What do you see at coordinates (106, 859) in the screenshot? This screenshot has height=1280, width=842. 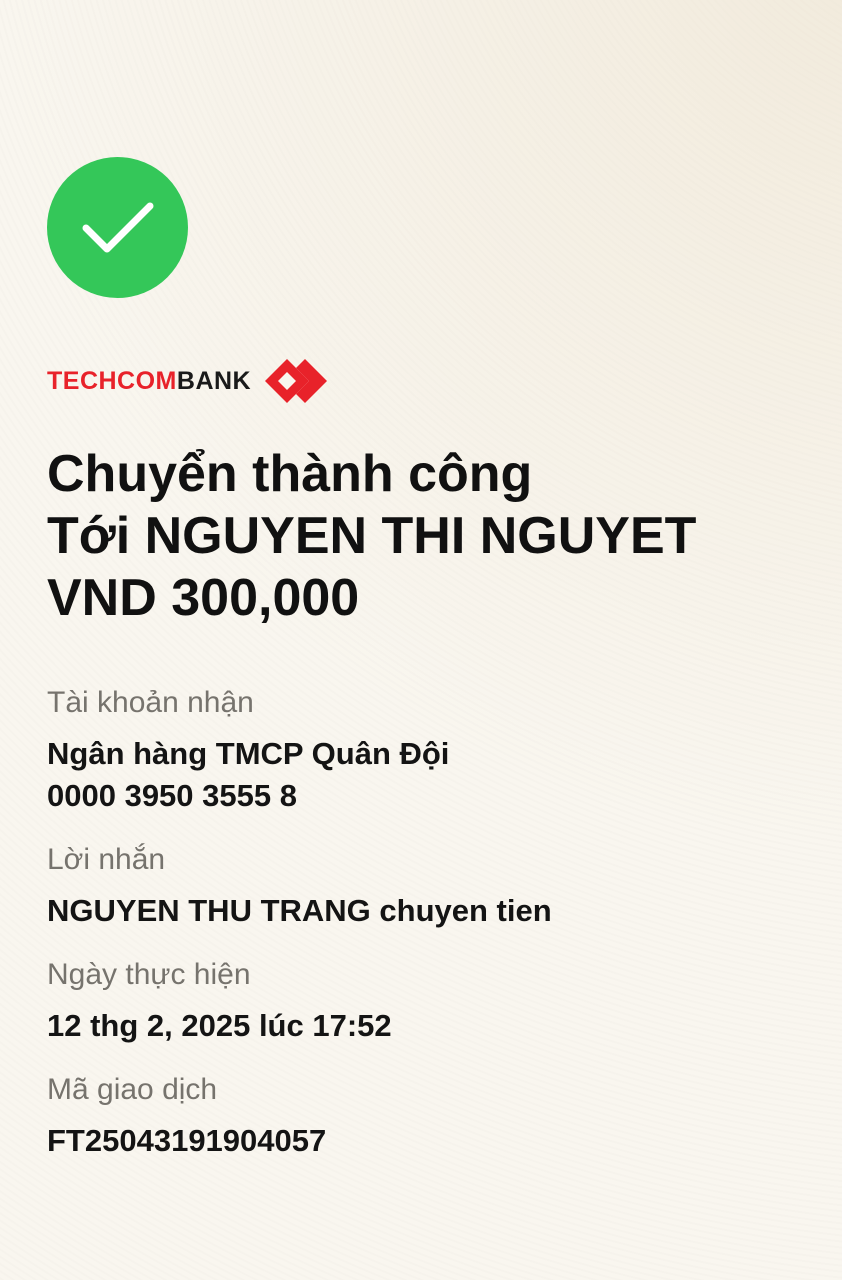 I see `message-label: Lời nhắn` at bounding box center [106, 859].